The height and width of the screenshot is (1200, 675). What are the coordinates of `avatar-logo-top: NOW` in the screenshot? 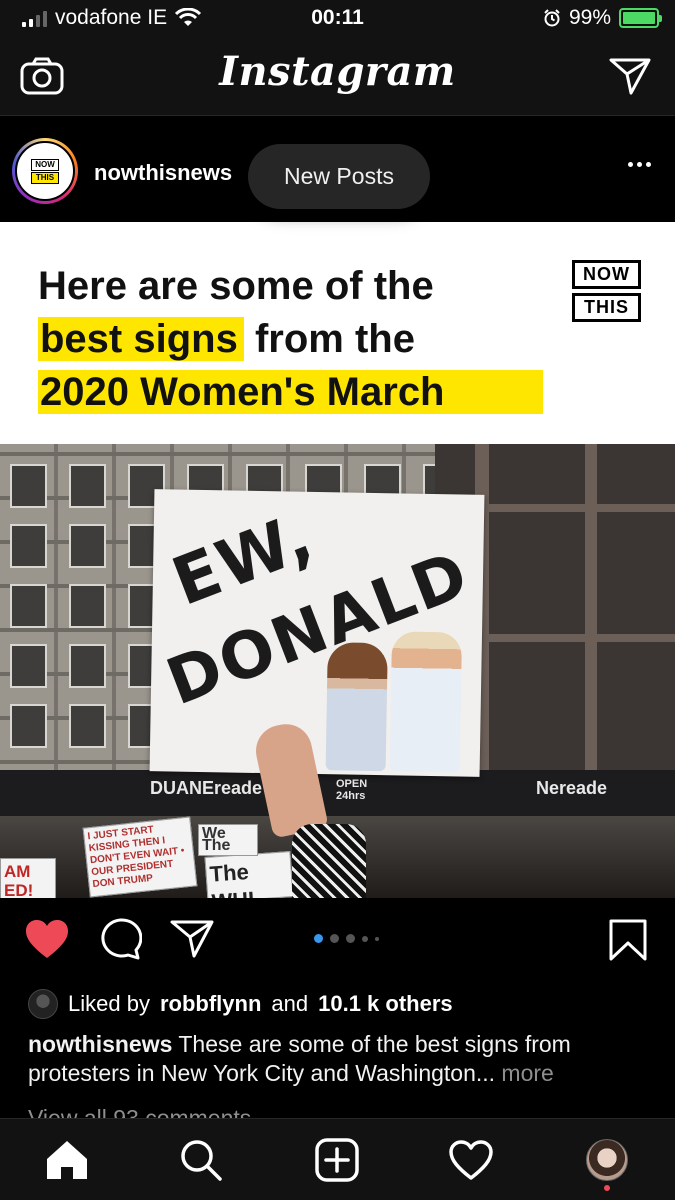 It's located at (45, 164).